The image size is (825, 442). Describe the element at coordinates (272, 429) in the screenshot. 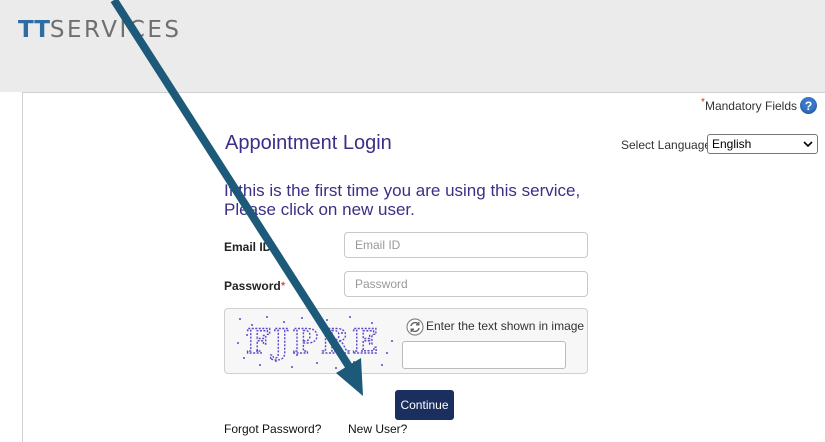

I see `forgot-password-link: Forgot Password?` at that location.